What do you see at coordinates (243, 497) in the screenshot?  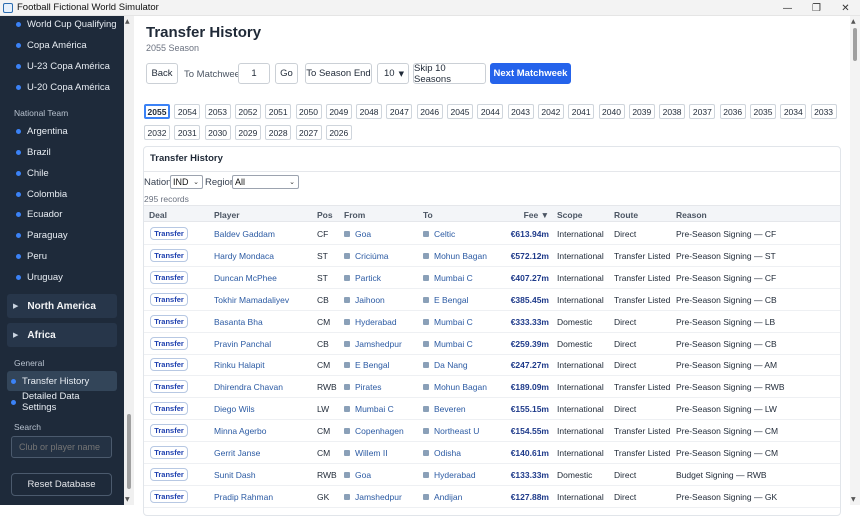 I see `player-link: Pradip Rahman` at bounding box center [243, 497].